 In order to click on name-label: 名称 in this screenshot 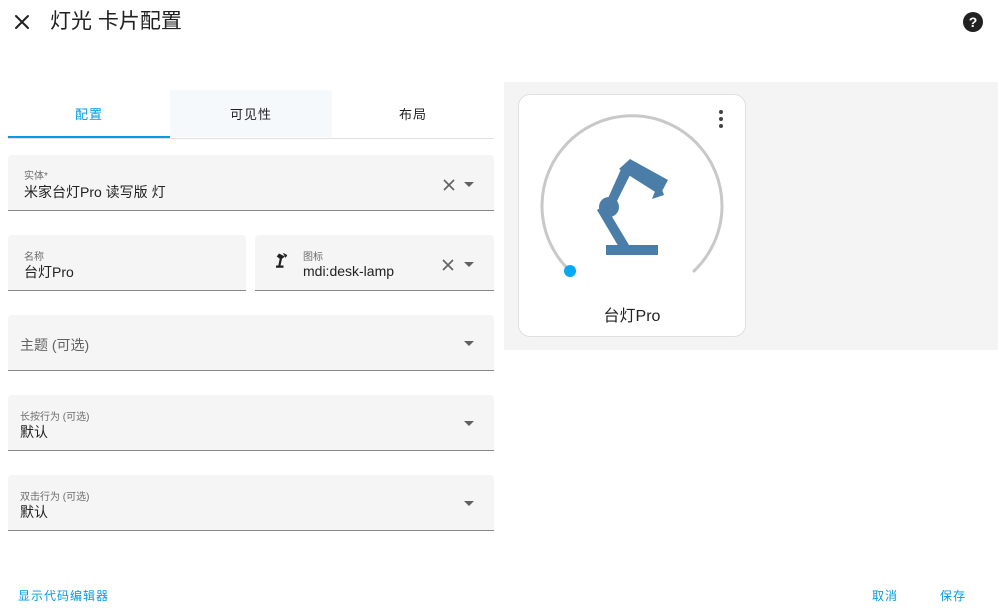, I will do `click(34, 257)`.